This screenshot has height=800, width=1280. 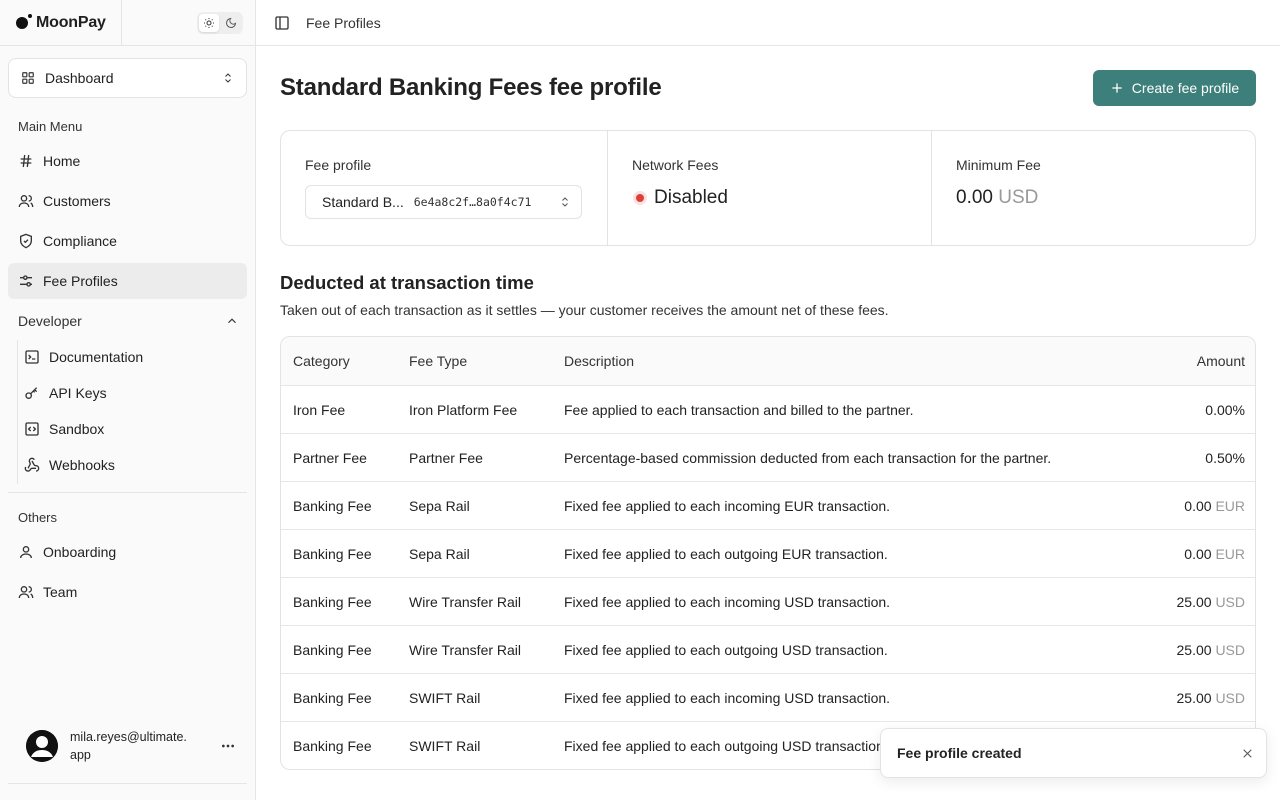 I want to click on amount-unit: USD, so click(x=1230, y=698).